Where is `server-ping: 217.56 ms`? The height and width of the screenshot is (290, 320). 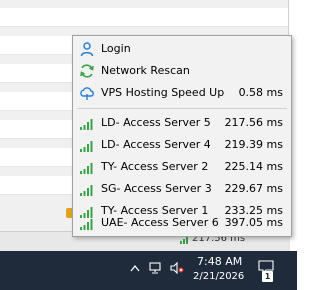
server-ping: 217.56 ms is located at coordinates (253, 122).